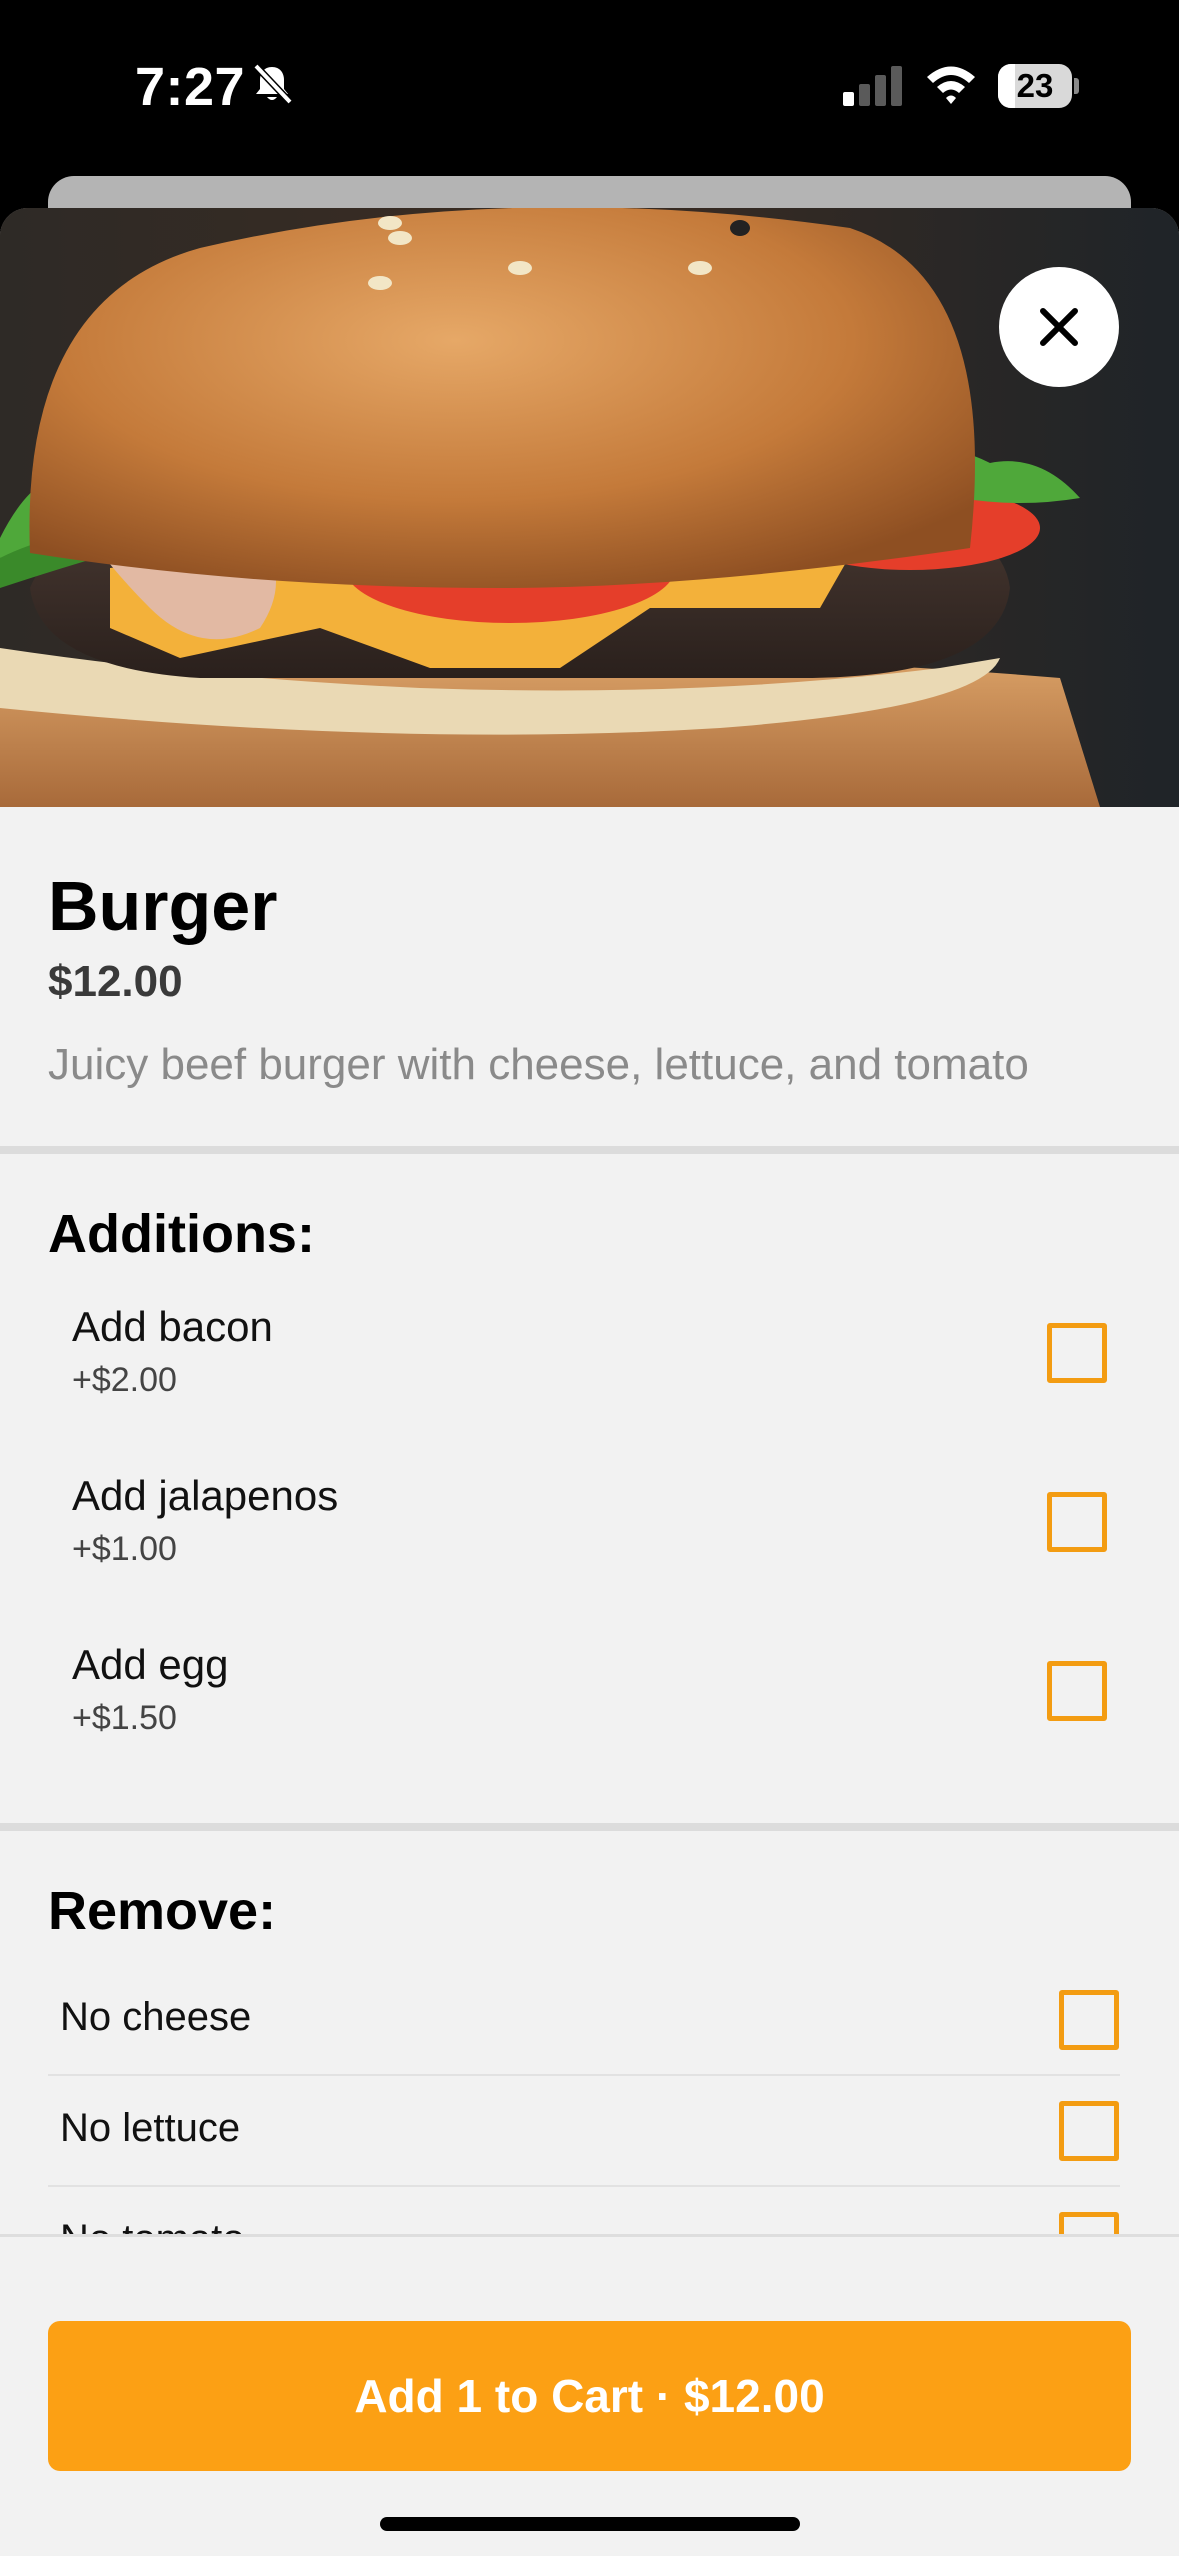  Describe the element at coordinates (124, 1718) in the screenshot. I see `addition-price: +$1.50` at that location.